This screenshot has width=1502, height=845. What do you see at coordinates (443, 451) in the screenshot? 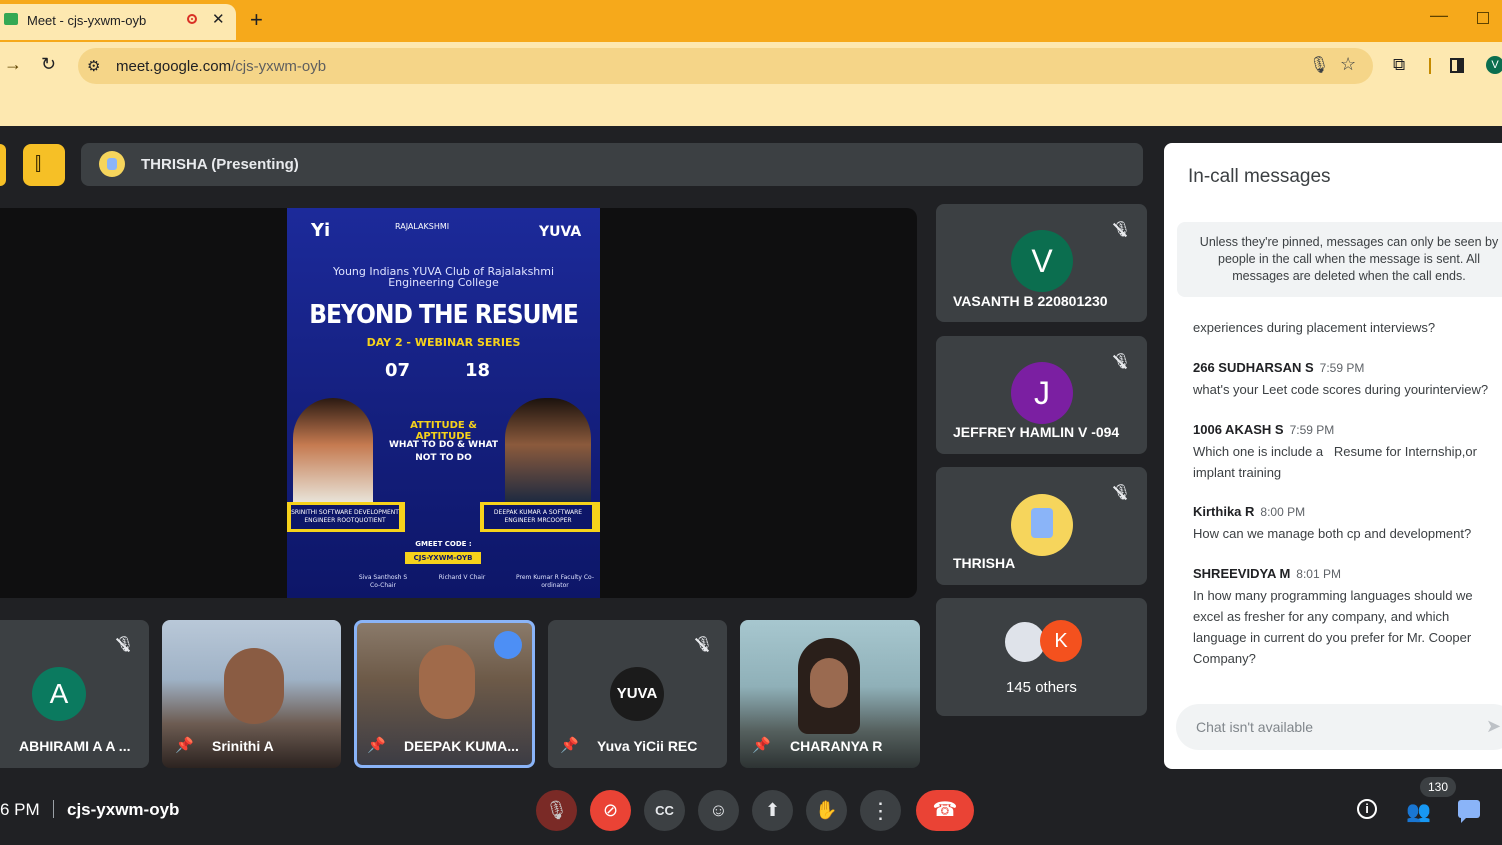
I see `poster-what: WHAT TO DO & WHAT NOT TO DO` at bounding box center [443, 451].